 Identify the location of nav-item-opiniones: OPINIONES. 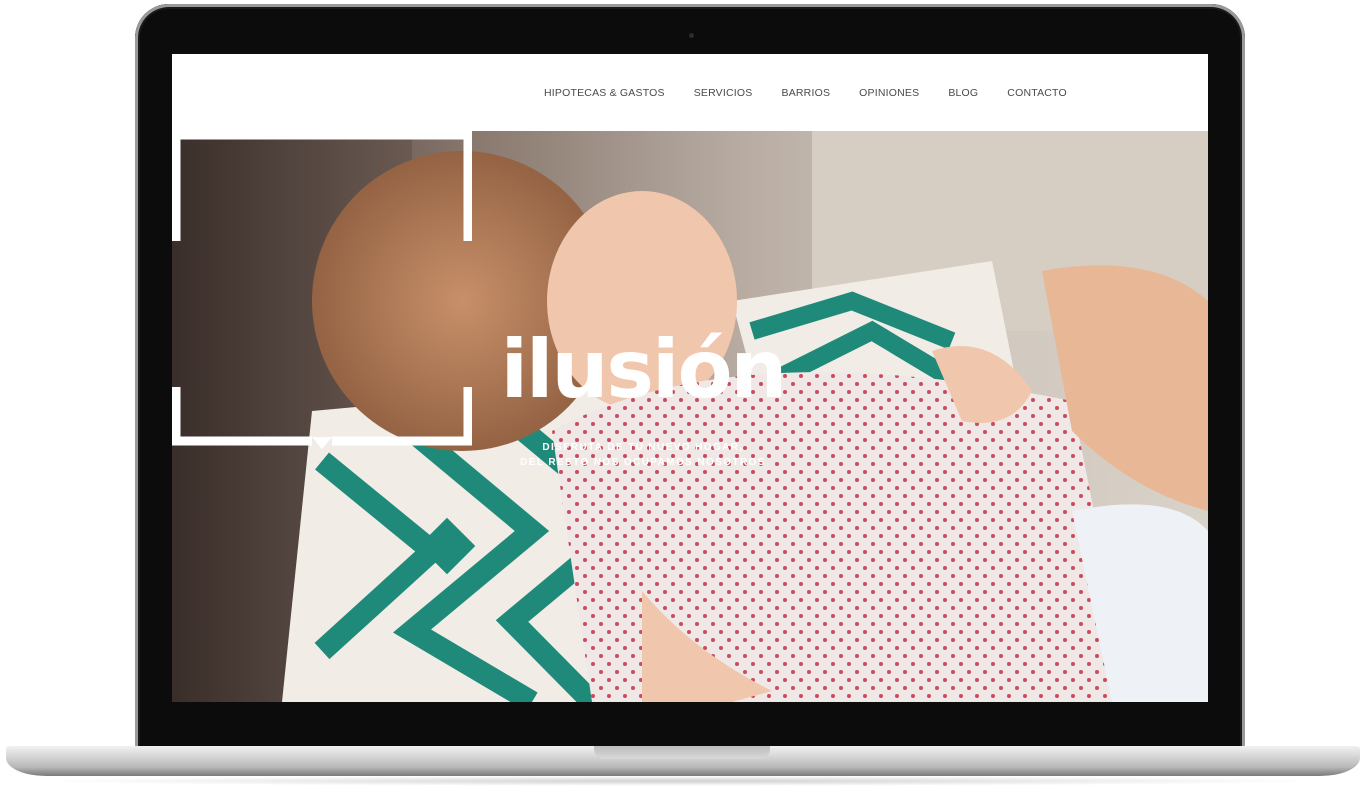
(889, 93).